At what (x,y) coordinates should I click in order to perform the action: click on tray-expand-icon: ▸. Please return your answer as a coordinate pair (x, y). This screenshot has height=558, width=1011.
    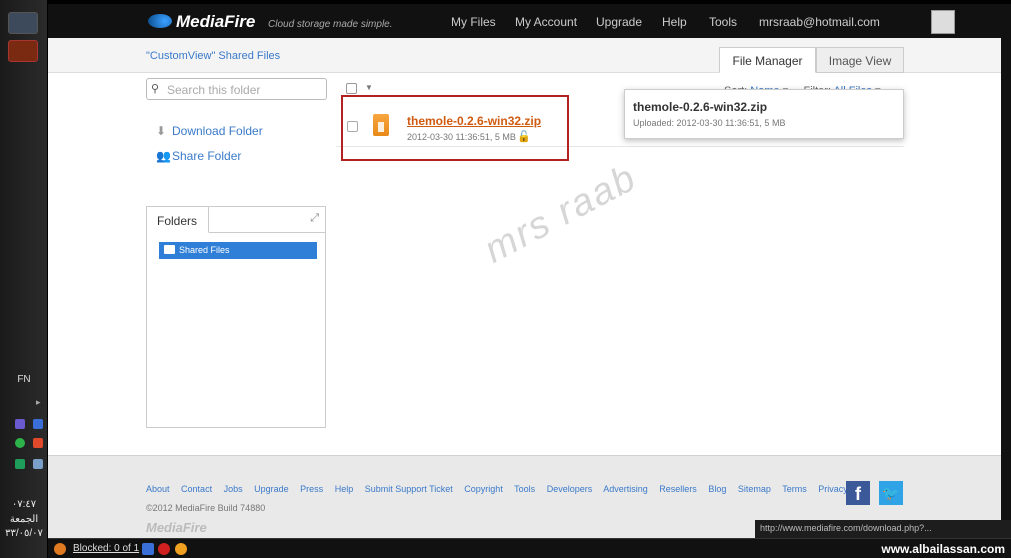
    Looking at the image, I should click on (38, 402).